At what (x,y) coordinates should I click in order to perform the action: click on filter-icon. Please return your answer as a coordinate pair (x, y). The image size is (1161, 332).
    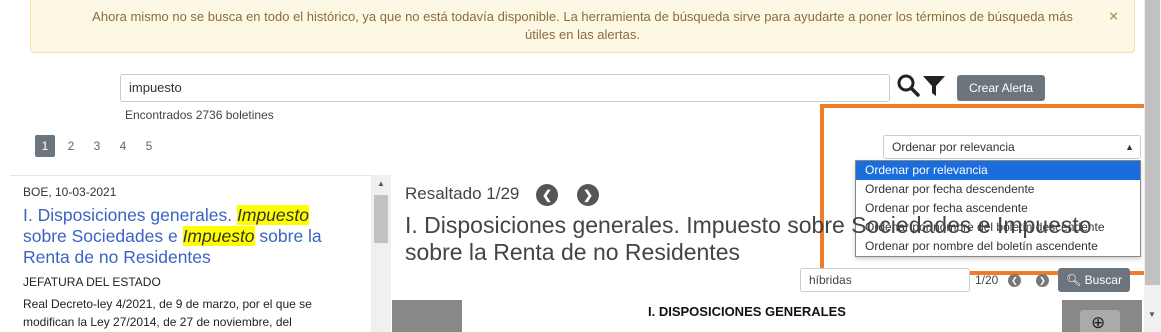
    Looking at the image, I should click on (934, 86).